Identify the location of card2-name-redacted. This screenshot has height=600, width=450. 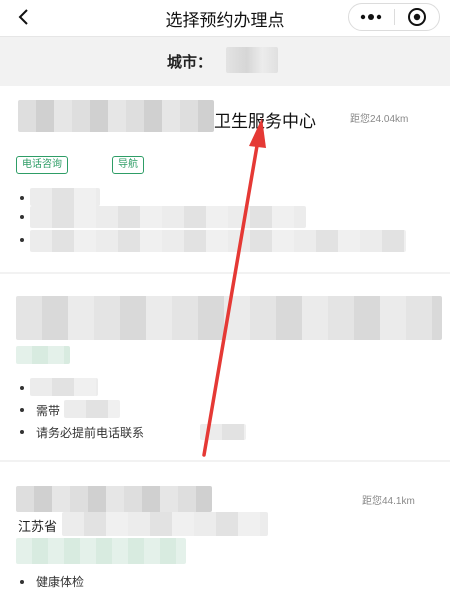
(229, 318).